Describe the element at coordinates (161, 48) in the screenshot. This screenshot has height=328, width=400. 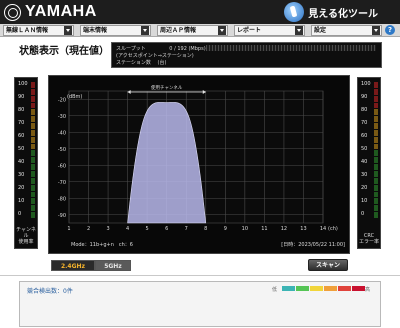
I see `throughput-row: スループット 0 / 192 (Mbps)` at that location.